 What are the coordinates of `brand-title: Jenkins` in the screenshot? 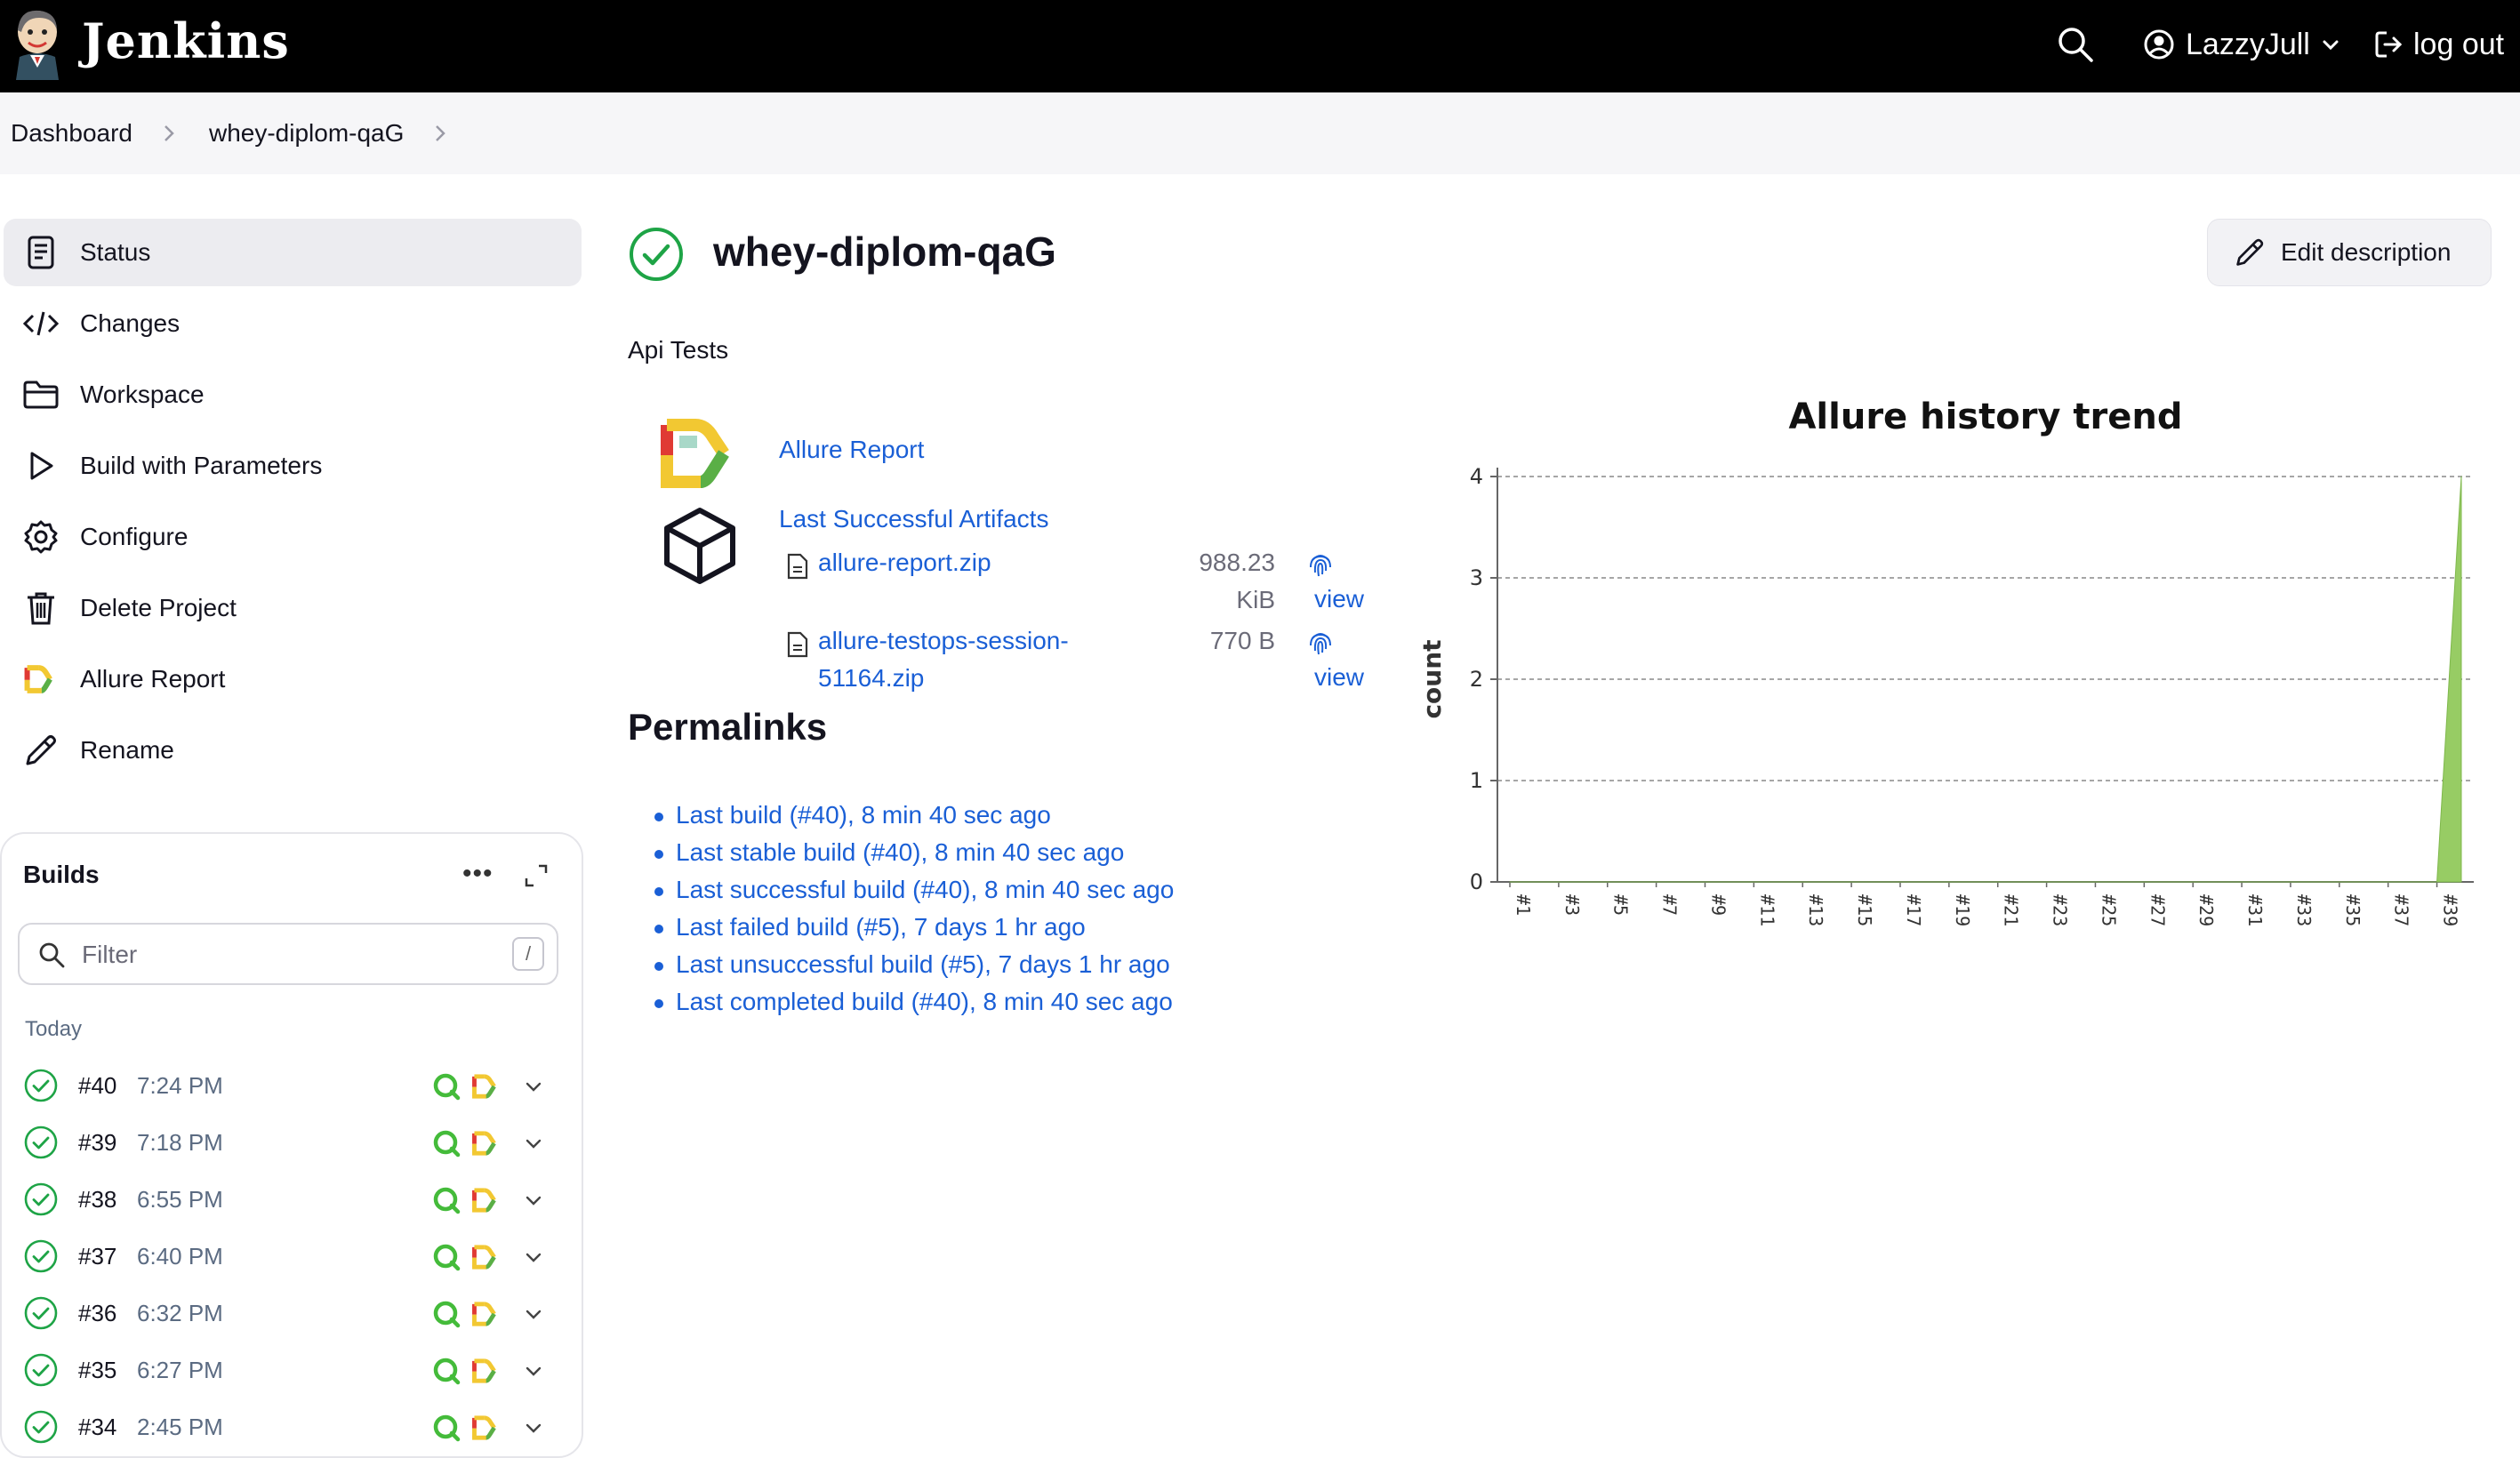 It's located at (186, 40).